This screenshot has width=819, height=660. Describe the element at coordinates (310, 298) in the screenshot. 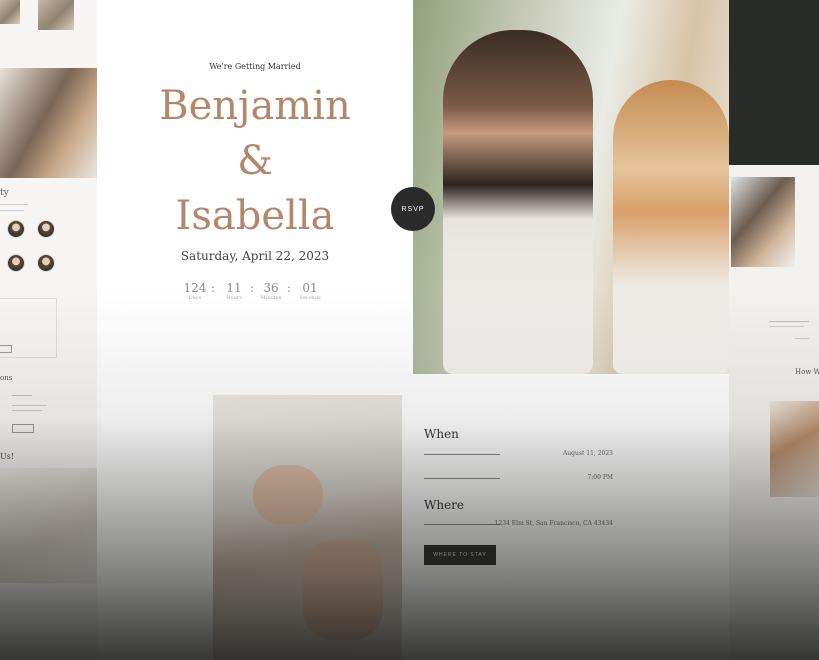

I see `countdown-label: Seconds` at that location.